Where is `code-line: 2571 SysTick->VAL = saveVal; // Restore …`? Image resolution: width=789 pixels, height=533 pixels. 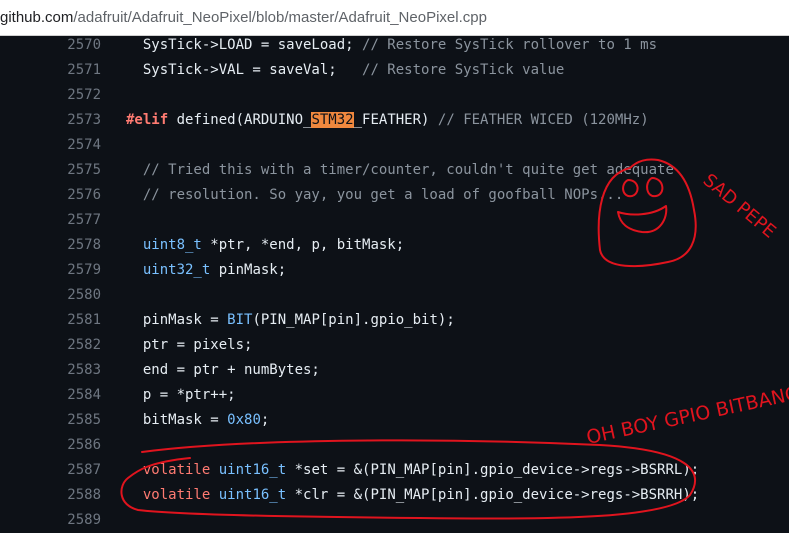
code-line: 2571 SysTick->VAL = saveVal; // Restore … is located at coordinates (394, 70).